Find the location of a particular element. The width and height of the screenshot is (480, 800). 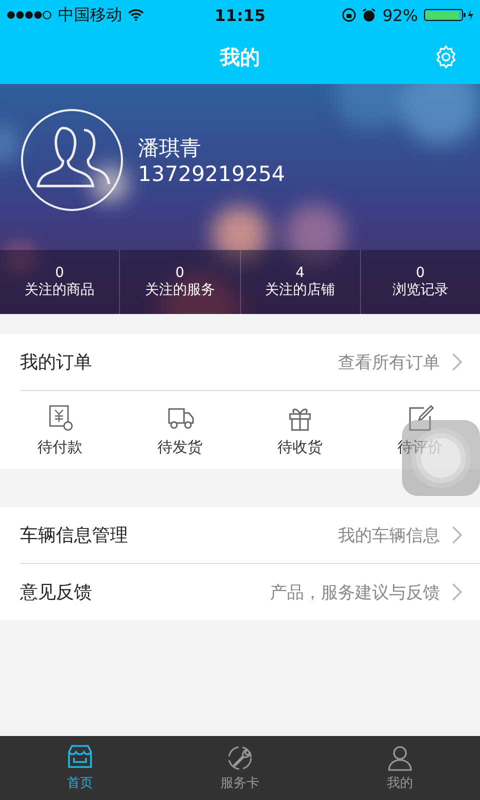

avatar-icon is located at coordinates (72, 160).